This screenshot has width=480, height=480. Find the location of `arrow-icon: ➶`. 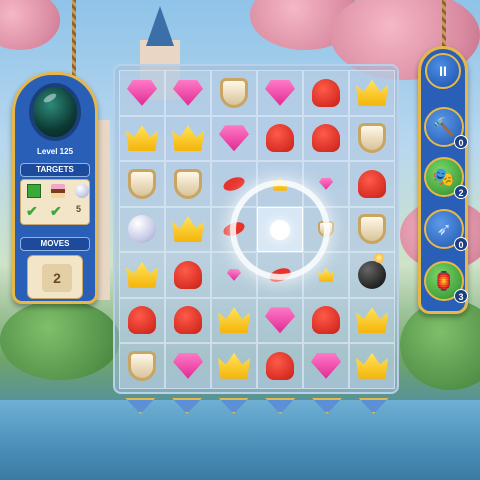

arrow-icon: ➶ is located at coordinates (444, 229).